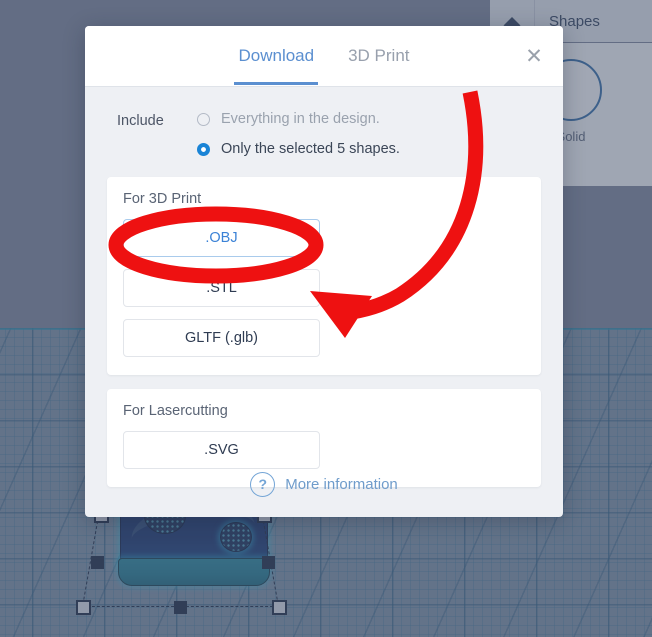 This screenshot has width=652, height=637. I want to click on format-button-group-3d: .OBJ .STL GLTF (.glb), so click(324, 288).